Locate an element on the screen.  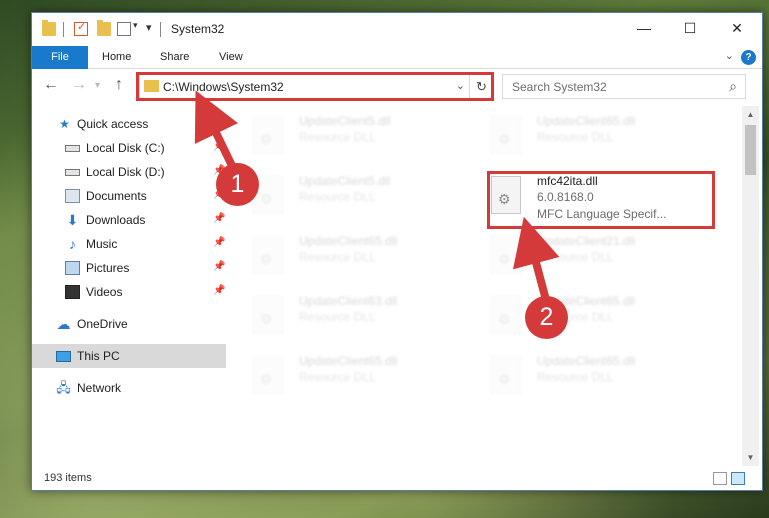
documents-icon is located at coordinates (72, 196).